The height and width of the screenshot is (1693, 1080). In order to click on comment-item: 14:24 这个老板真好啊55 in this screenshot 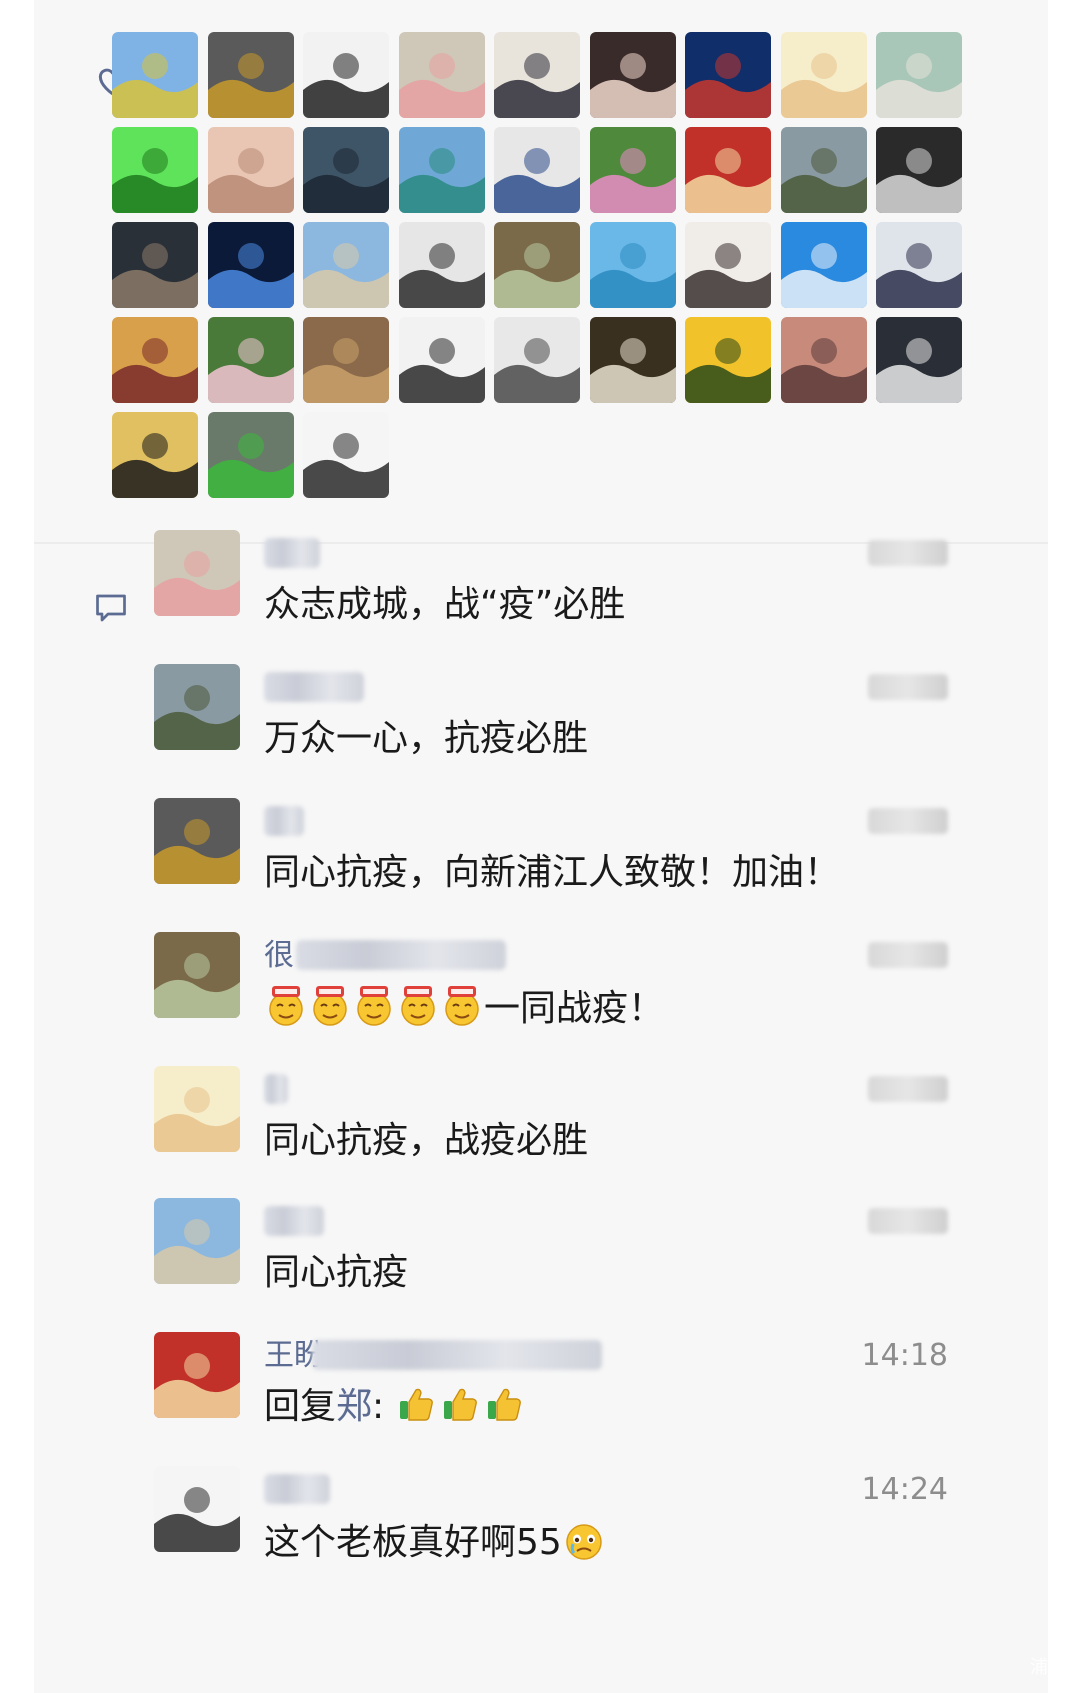, I will do `click(541, 1536)`.